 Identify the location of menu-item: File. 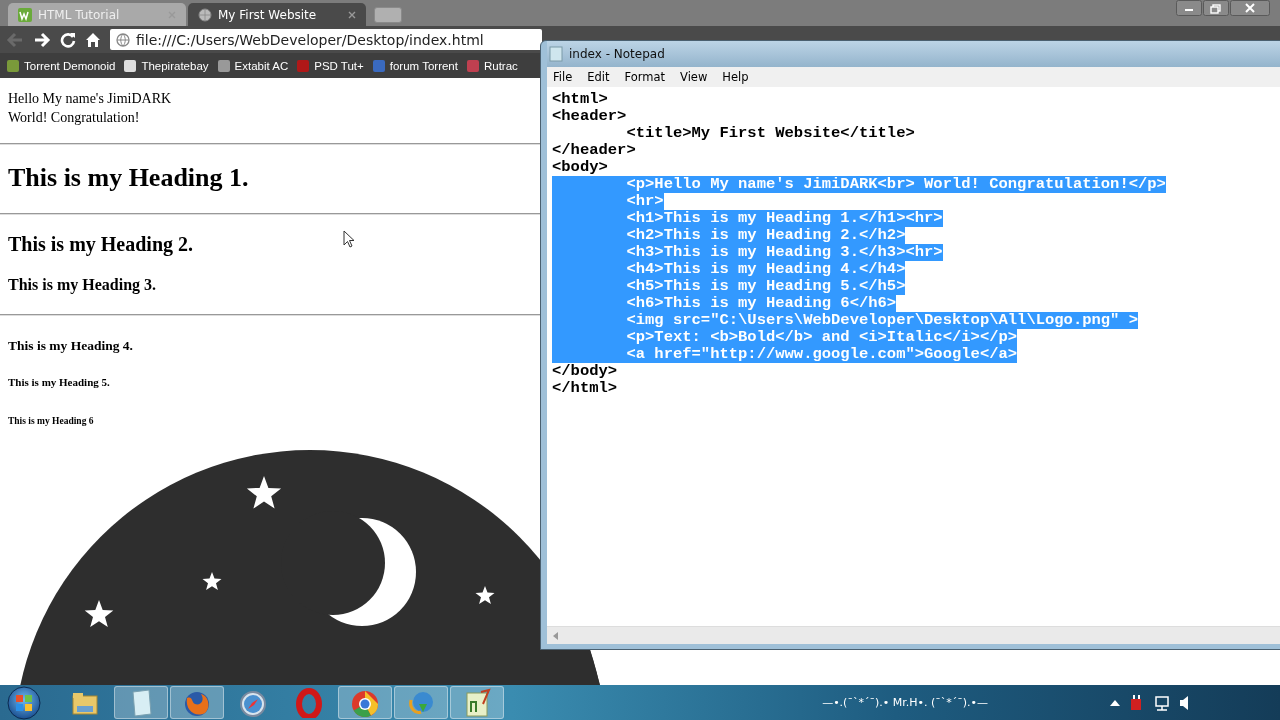
(563, 77).